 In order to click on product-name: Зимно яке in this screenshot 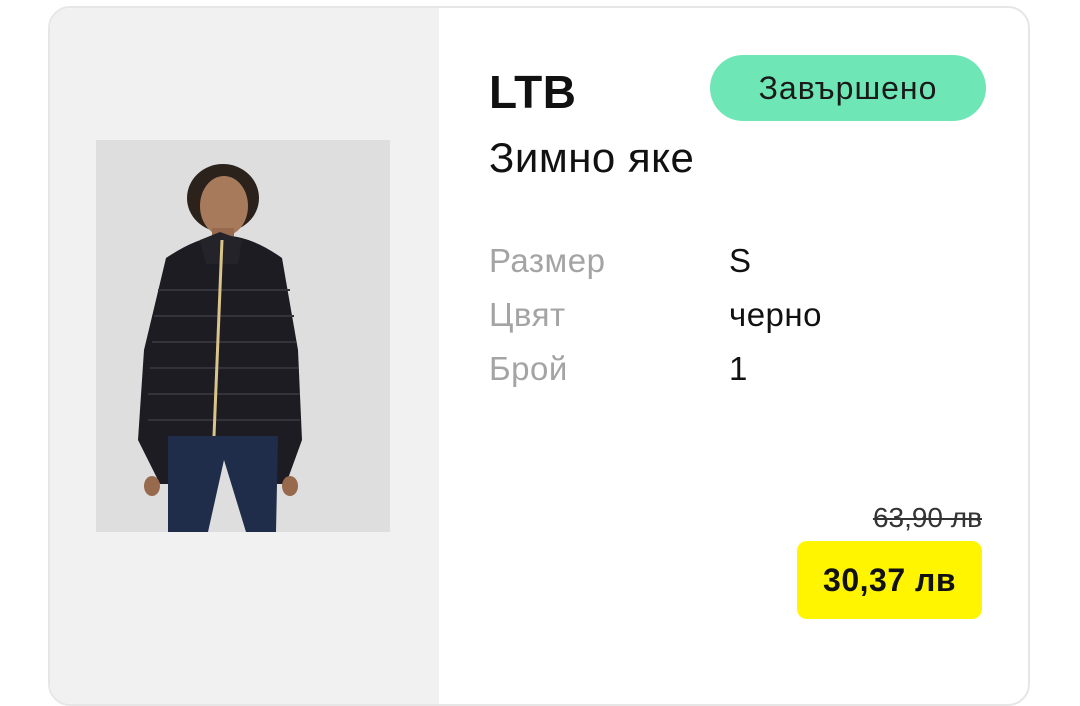, I will do `click(592, 157)`.